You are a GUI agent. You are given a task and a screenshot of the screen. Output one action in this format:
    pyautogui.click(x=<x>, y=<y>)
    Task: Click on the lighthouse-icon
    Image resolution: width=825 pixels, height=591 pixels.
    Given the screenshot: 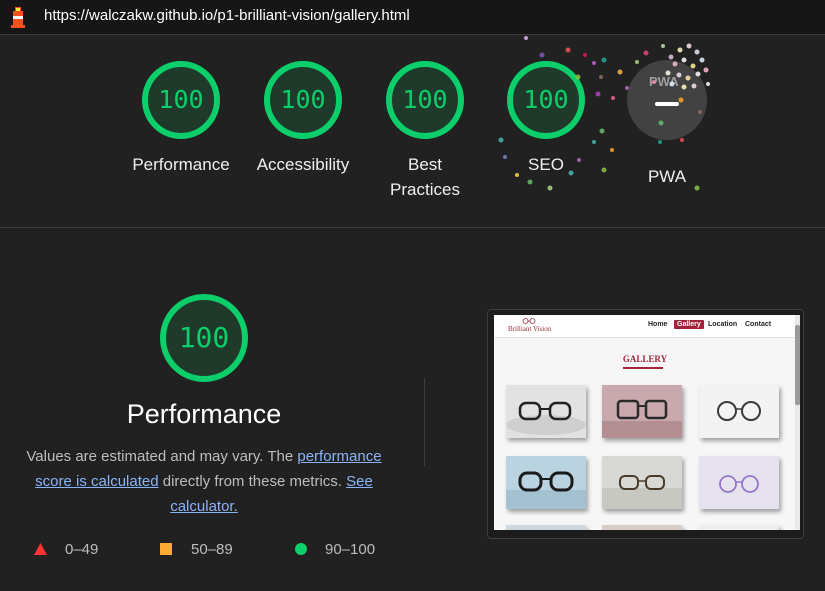 What is the action you would take?
    pyautogui.click(x=18, y=17)
    